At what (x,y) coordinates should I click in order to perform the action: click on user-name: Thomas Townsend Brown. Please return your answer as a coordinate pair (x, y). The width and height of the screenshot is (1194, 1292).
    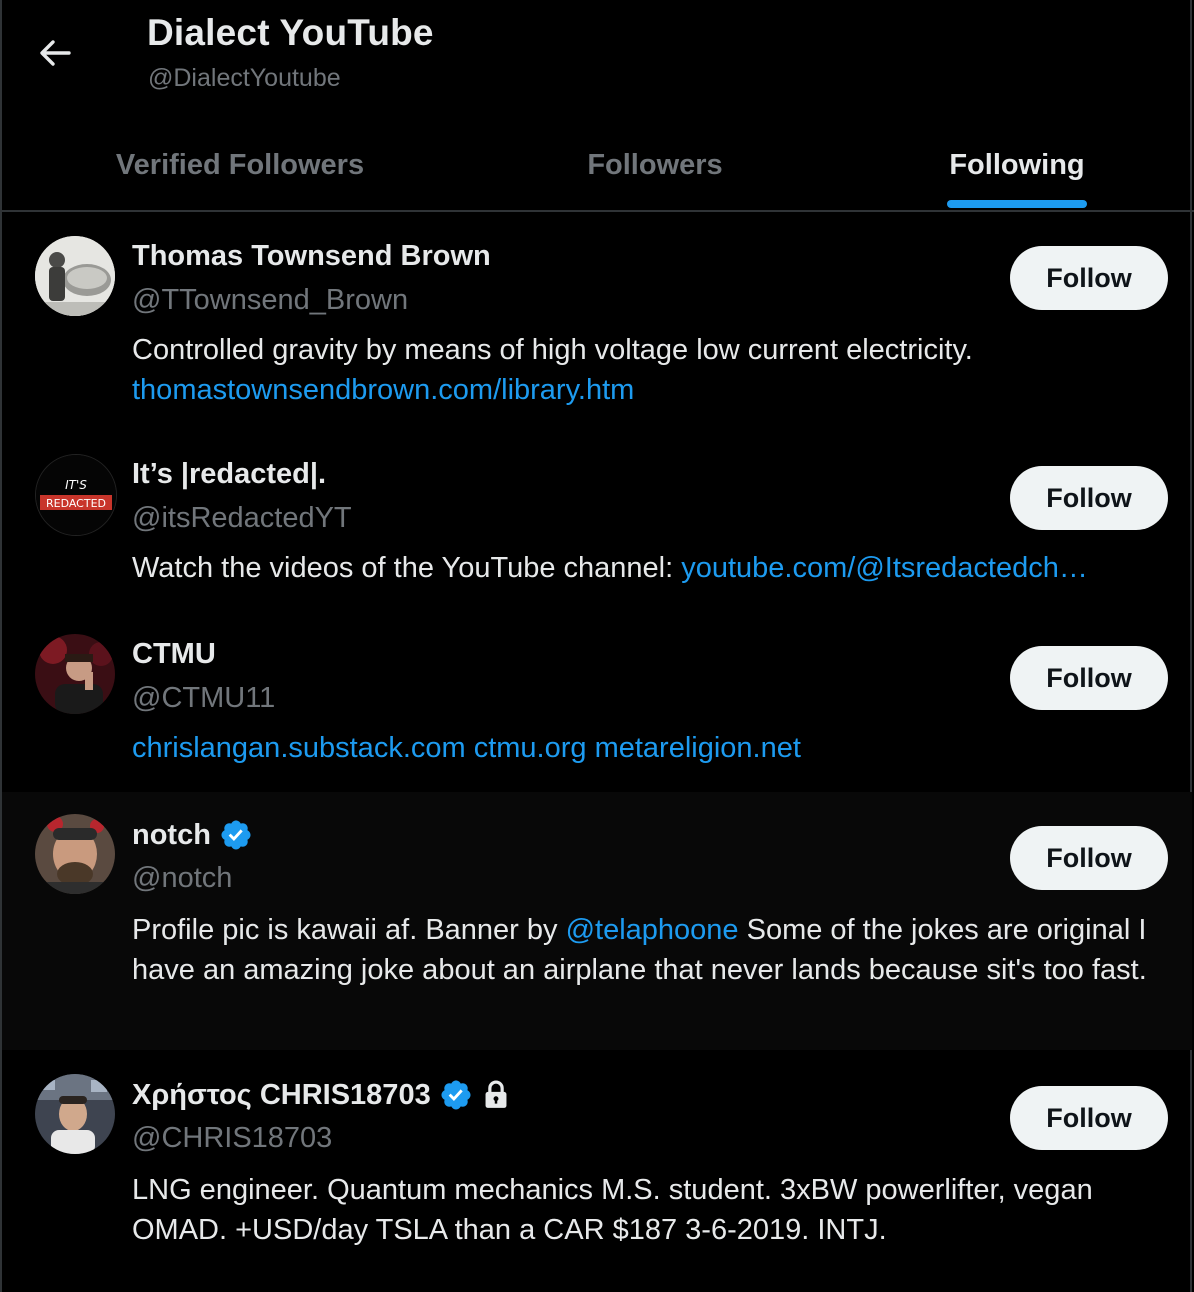
    Looking at the image, I should click on (311, 256).